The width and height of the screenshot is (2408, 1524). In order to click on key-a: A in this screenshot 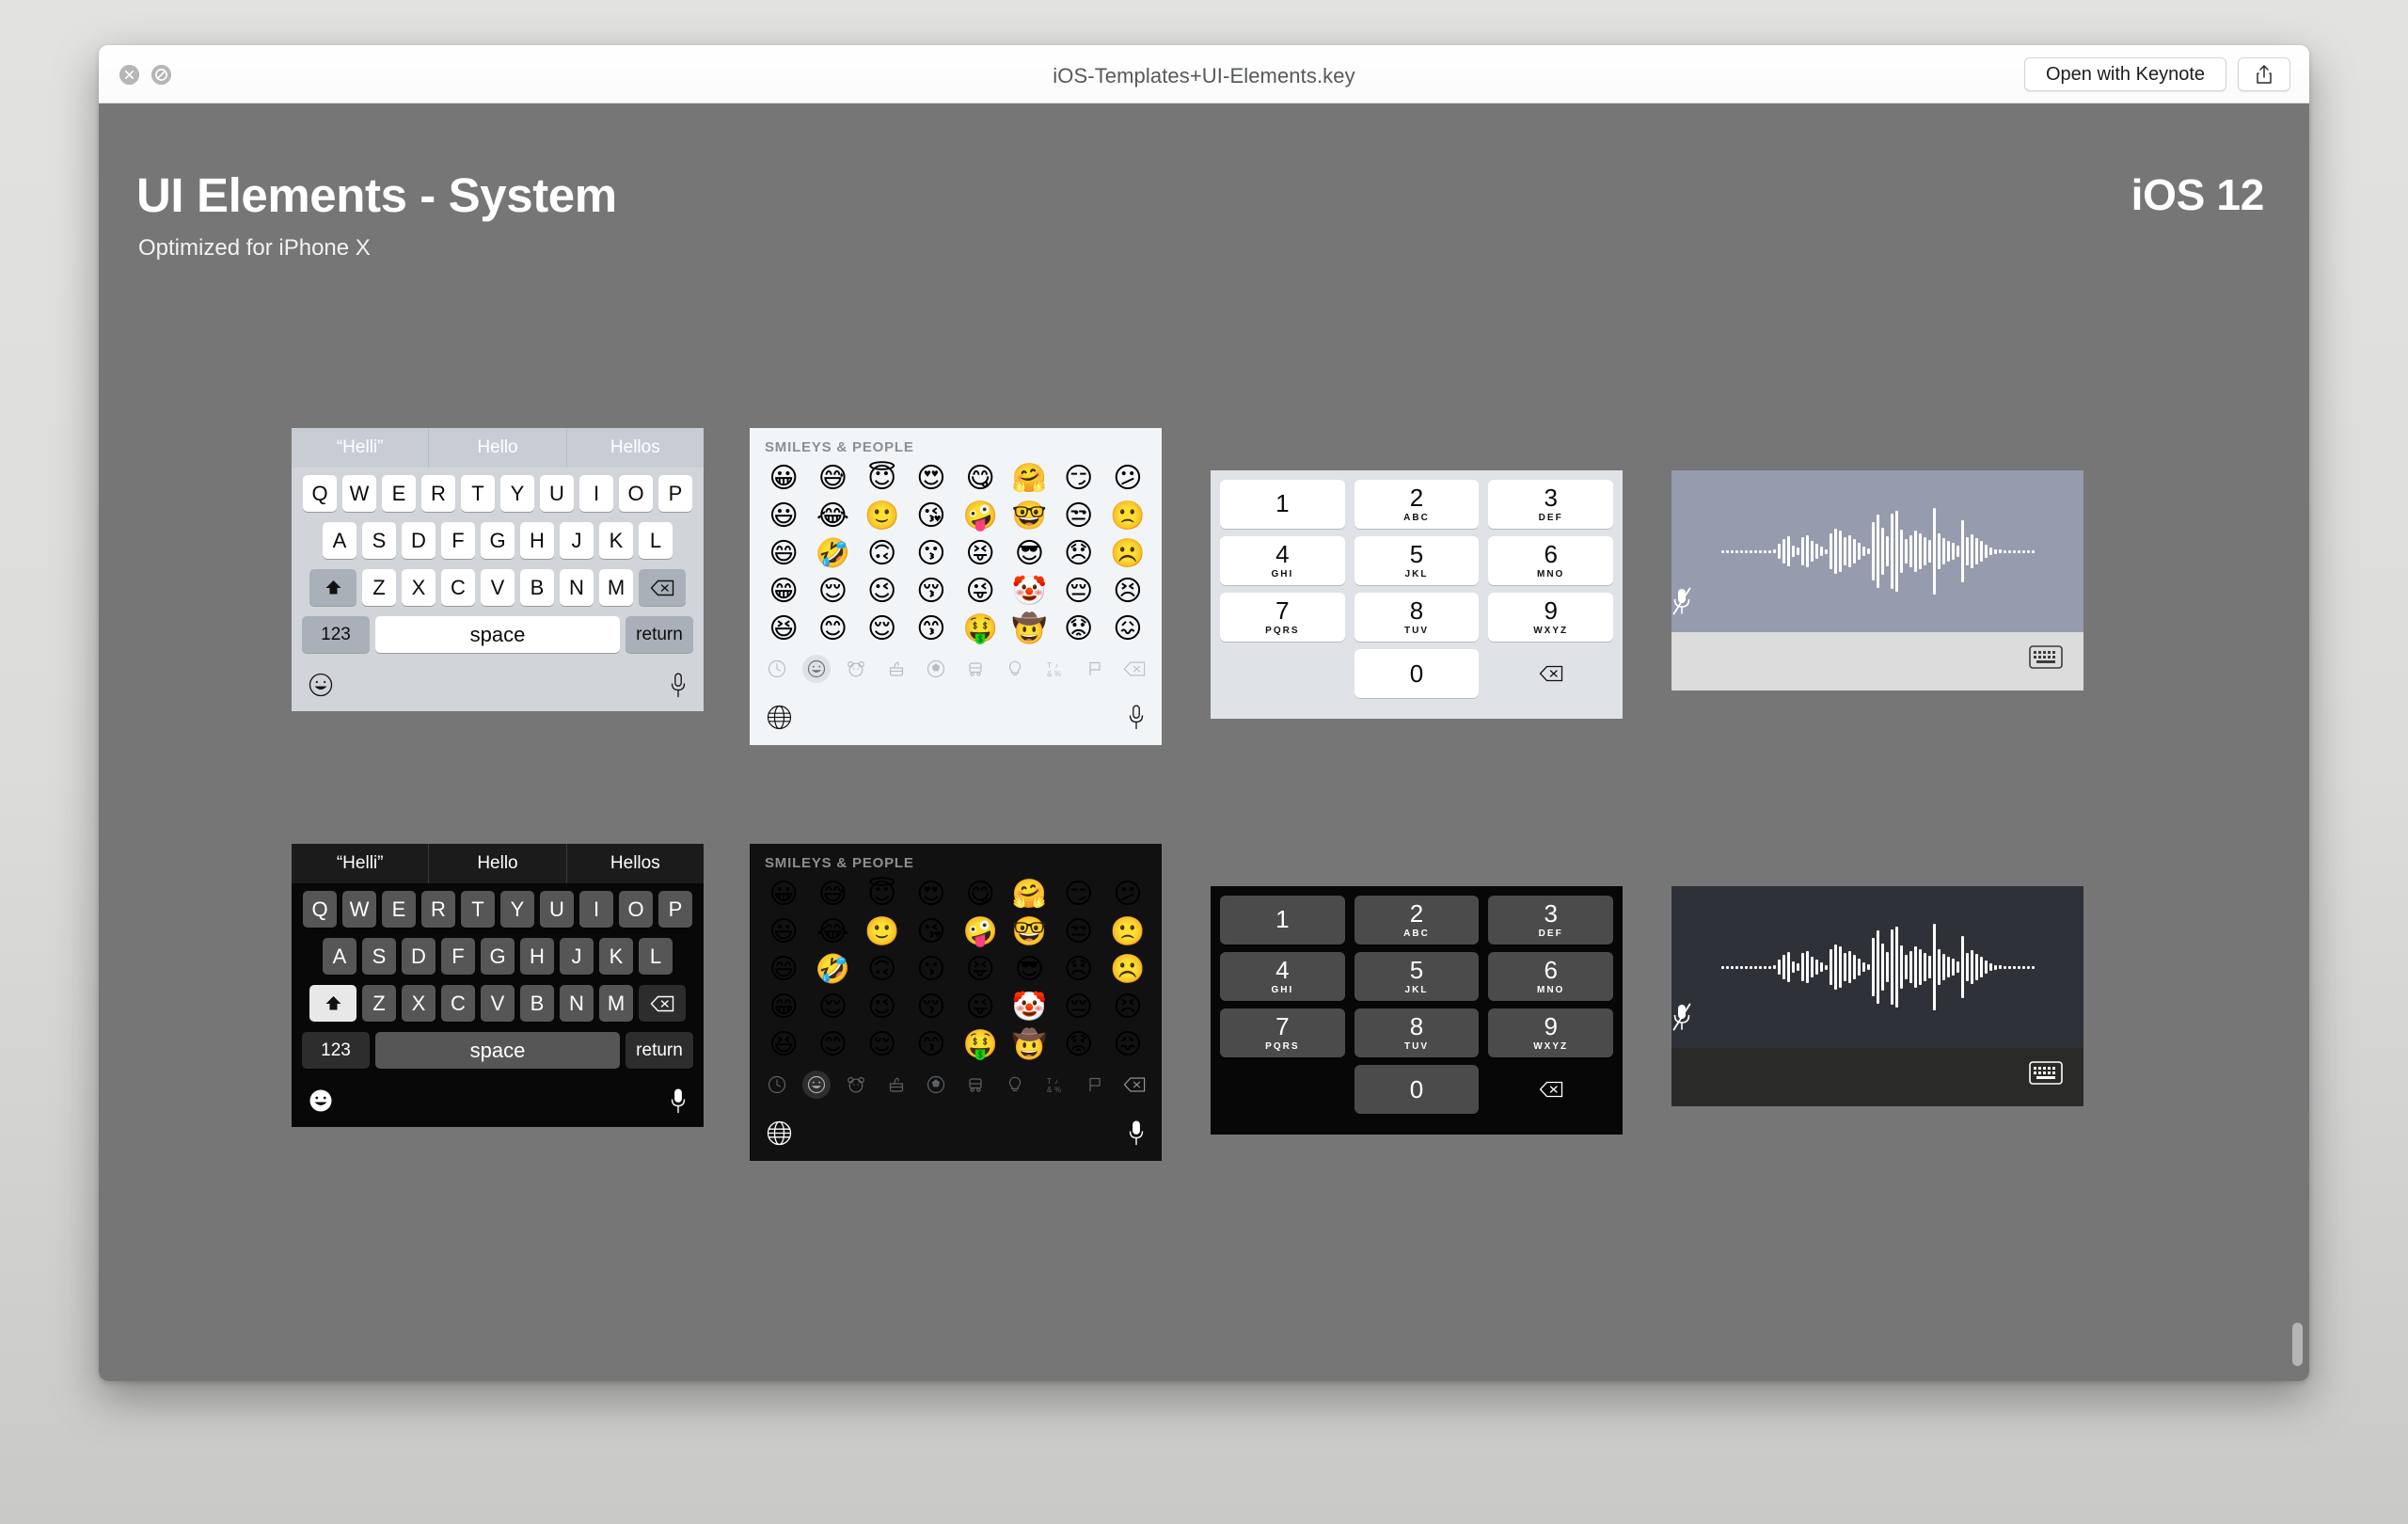, I will do `click(340, 957)`.